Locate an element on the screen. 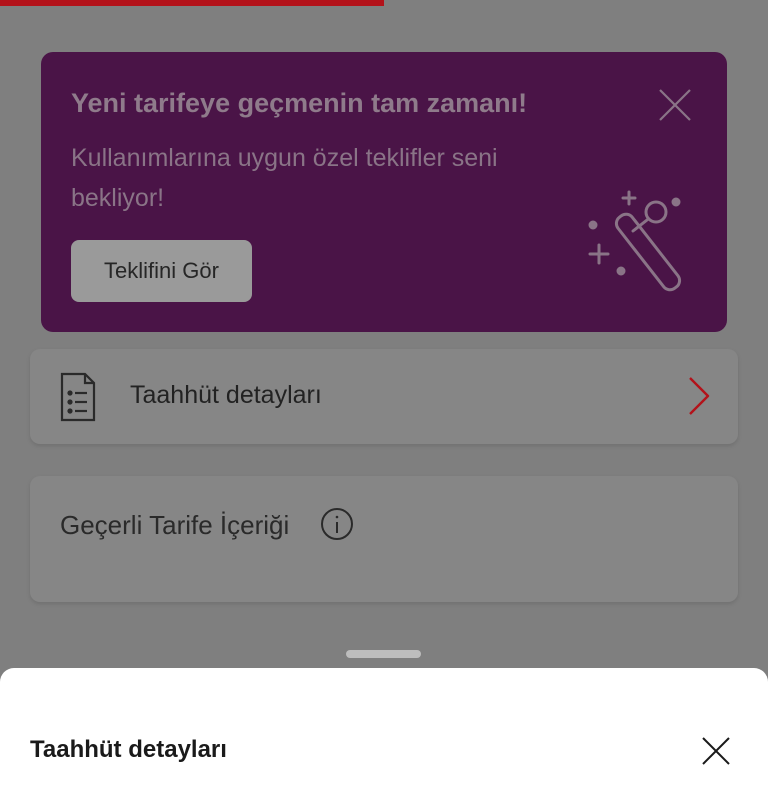  commitment-details-card: Taahhüt detayları is located at coordinates (384, 396).